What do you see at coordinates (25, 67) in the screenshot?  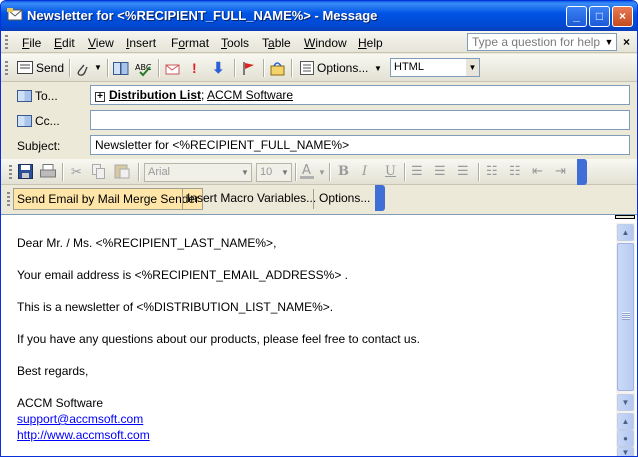 I see `send-icon` at bounding box center [25, 67].